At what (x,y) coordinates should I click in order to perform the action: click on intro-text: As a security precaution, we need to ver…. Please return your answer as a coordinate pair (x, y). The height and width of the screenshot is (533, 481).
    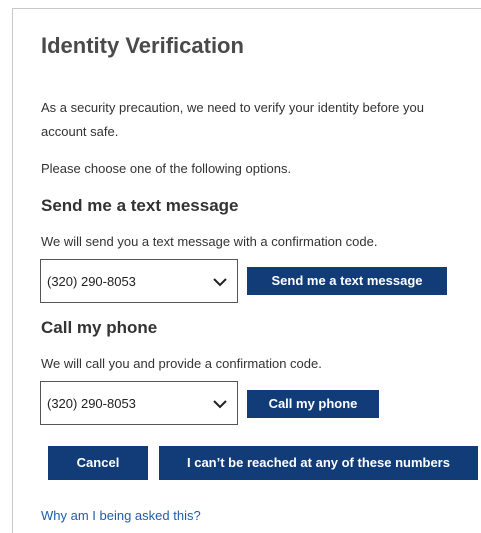
    Looking at the image, I should click on (261, 120).